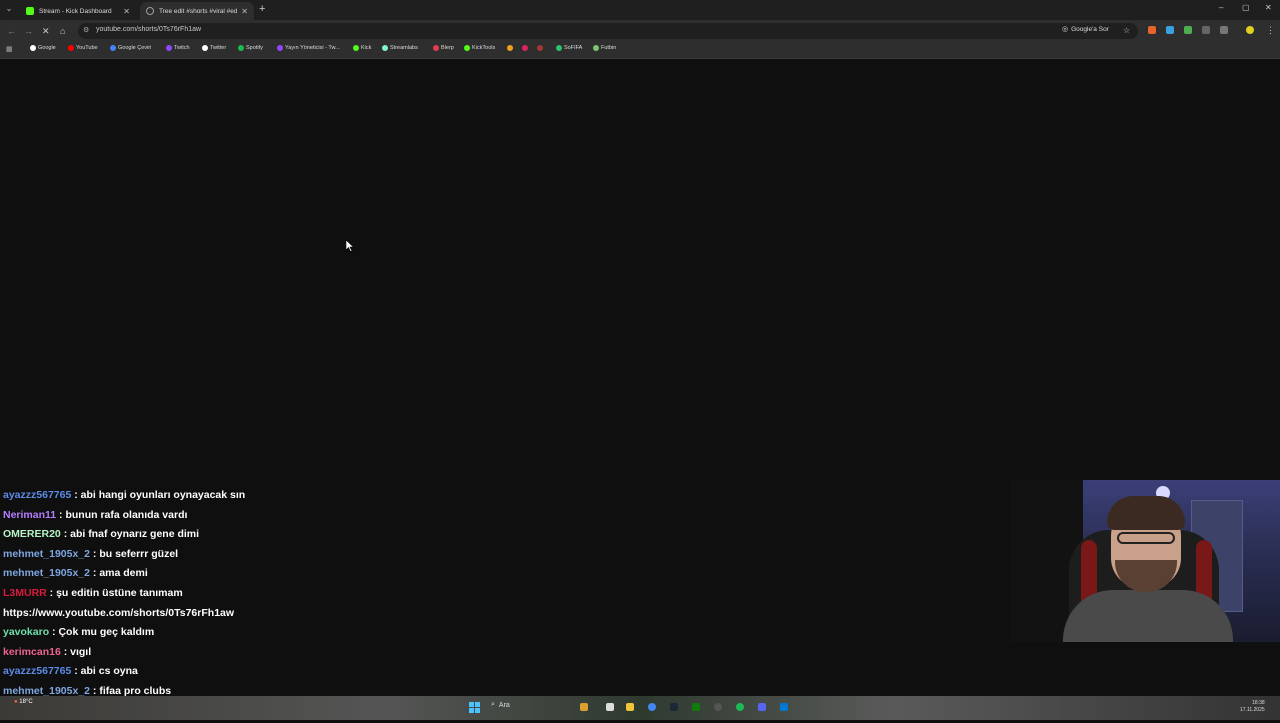 This screenshot has width=1280, height=723. Describe the element at coordinates (652, 707) in the screenshot. I see `chrome-icon` at that location.